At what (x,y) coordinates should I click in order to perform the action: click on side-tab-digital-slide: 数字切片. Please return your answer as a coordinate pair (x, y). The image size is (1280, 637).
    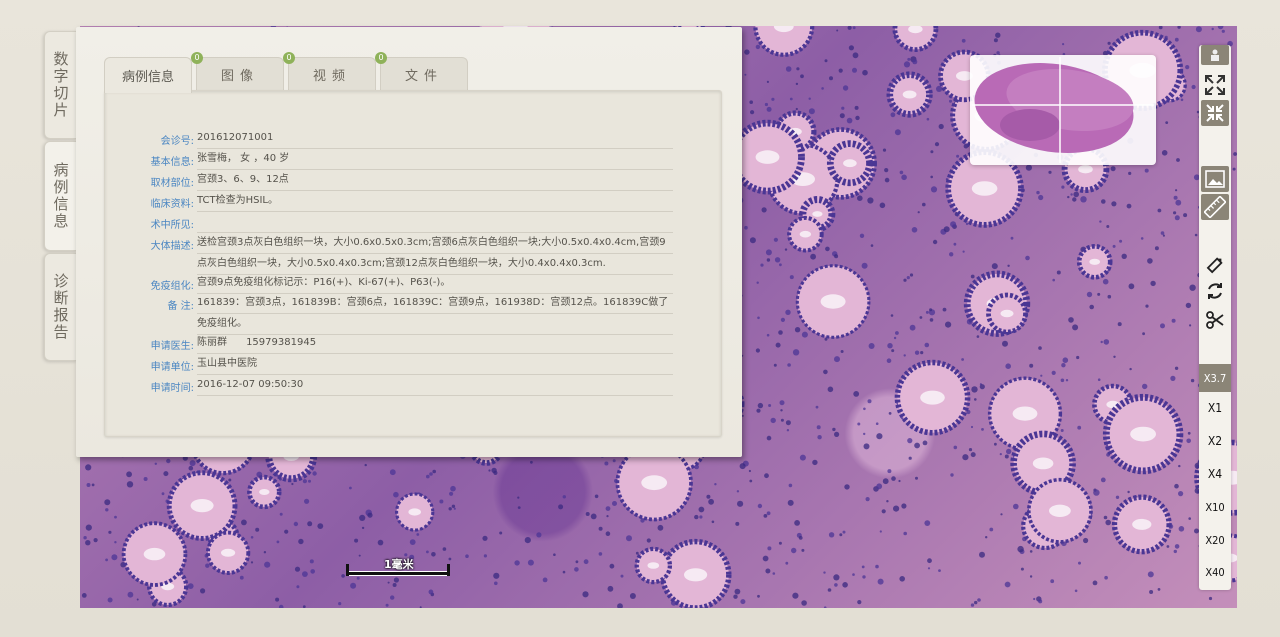
    Looking at the image, I should click on (60, 85).